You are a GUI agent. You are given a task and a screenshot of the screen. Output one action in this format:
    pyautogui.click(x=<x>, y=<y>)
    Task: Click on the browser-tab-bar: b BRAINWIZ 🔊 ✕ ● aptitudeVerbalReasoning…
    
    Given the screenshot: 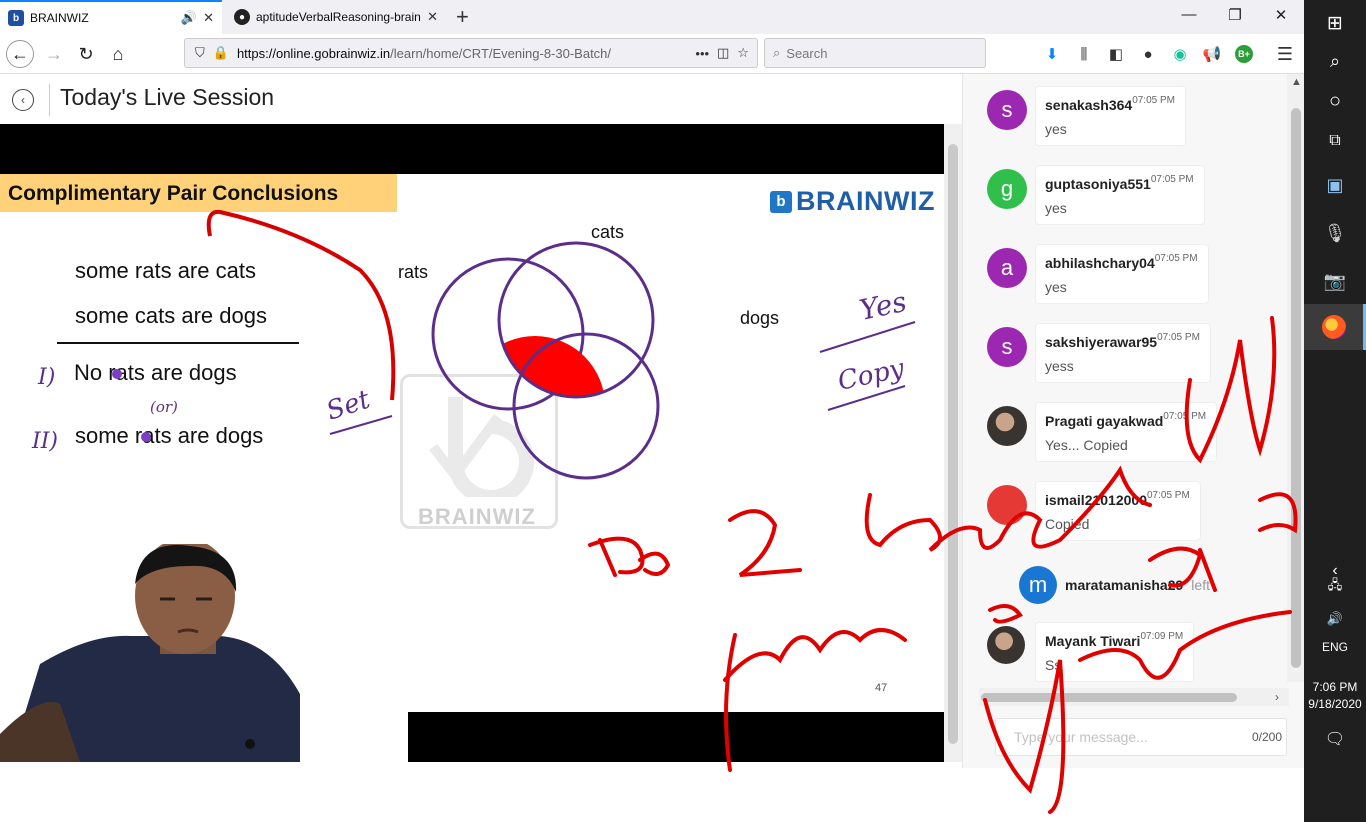 What is the action you would take?
    pyautogui.click(x=652, y=17)
    